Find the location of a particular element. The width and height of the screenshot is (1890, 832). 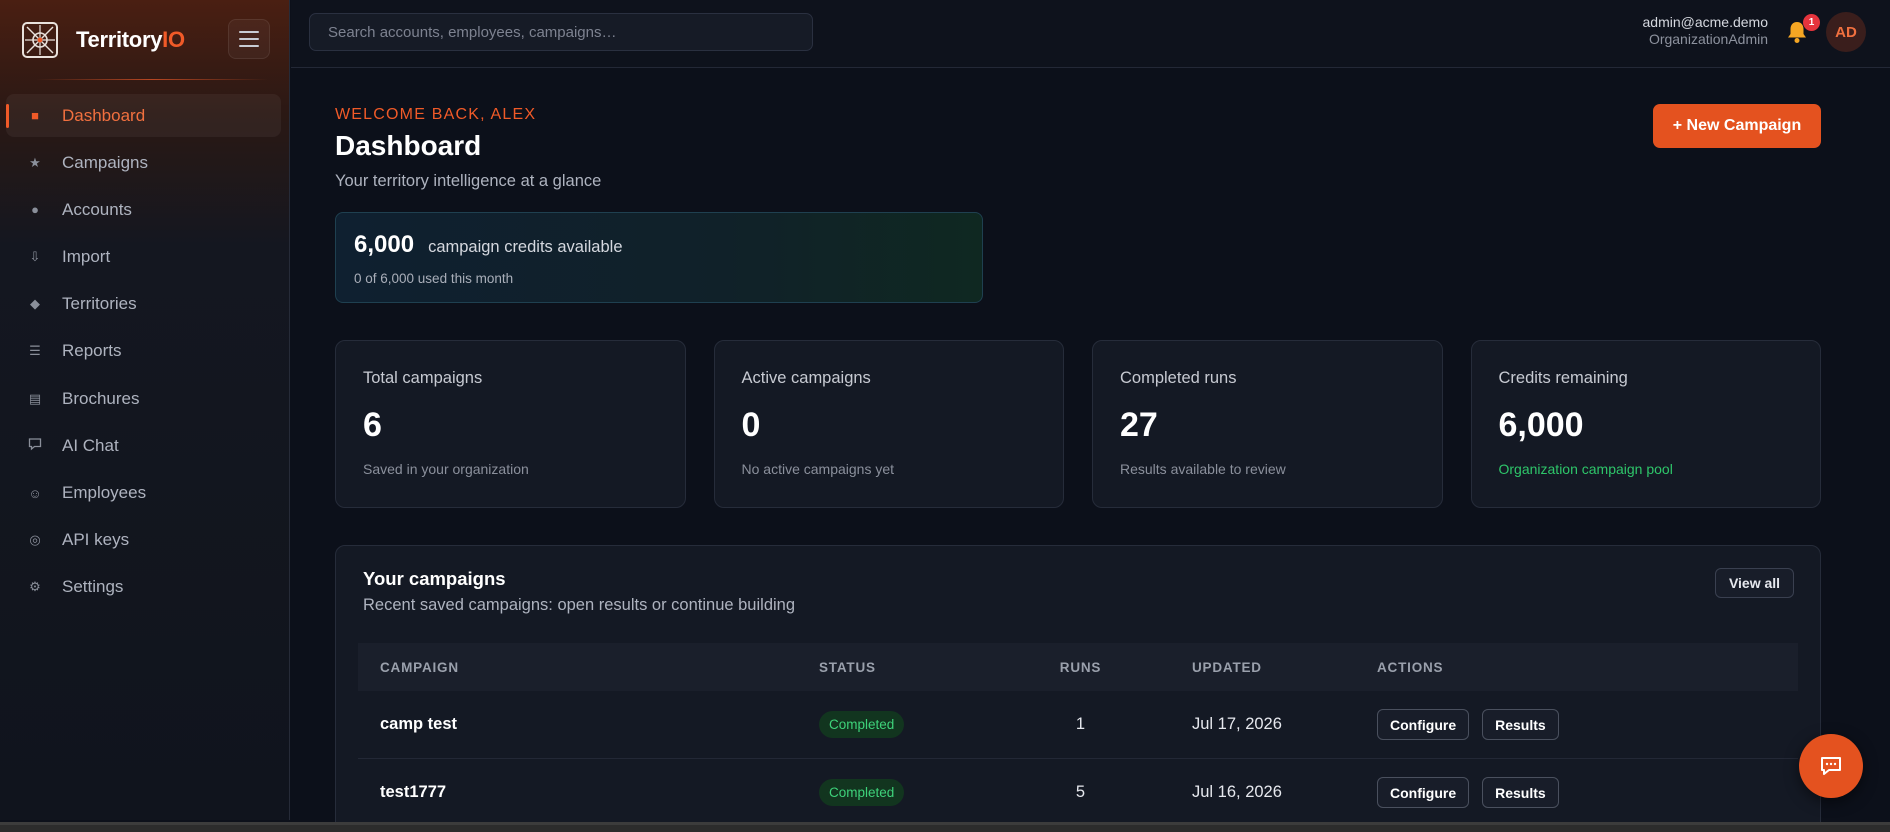

star-icon: ★ is located at coordinates (35, 162).